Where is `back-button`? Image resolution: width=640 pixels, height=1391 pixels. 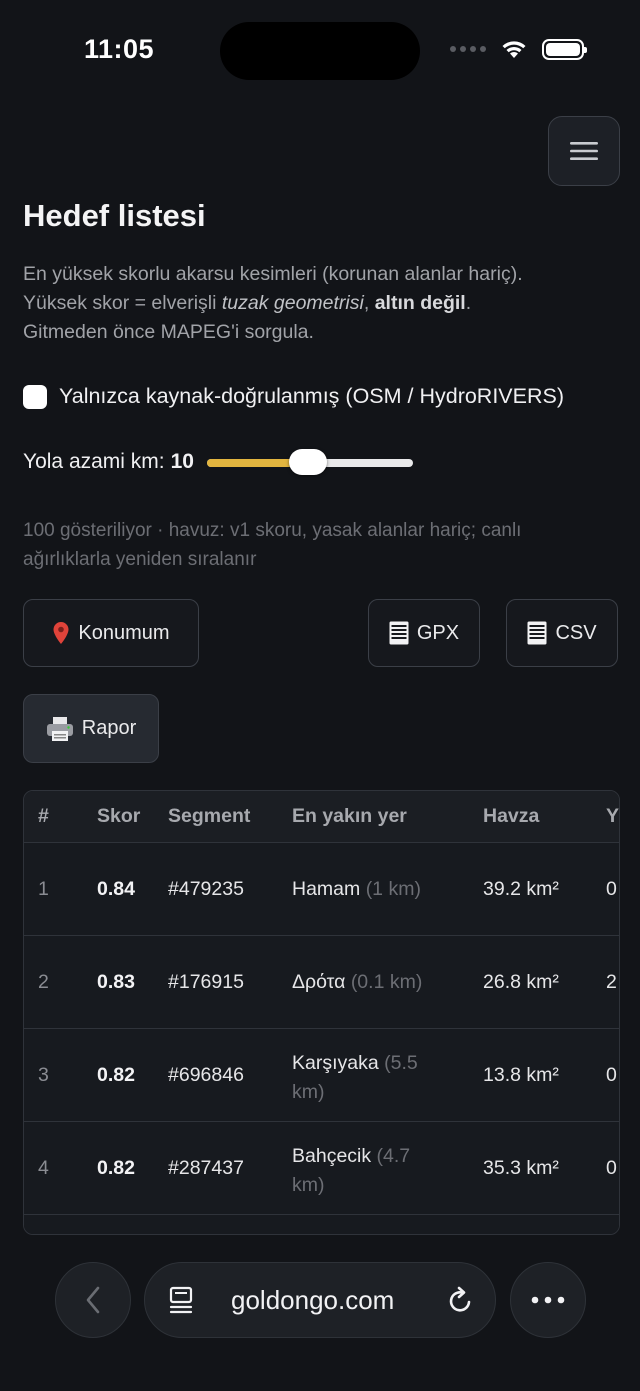
back-button is located at coordinates (93, 1300).